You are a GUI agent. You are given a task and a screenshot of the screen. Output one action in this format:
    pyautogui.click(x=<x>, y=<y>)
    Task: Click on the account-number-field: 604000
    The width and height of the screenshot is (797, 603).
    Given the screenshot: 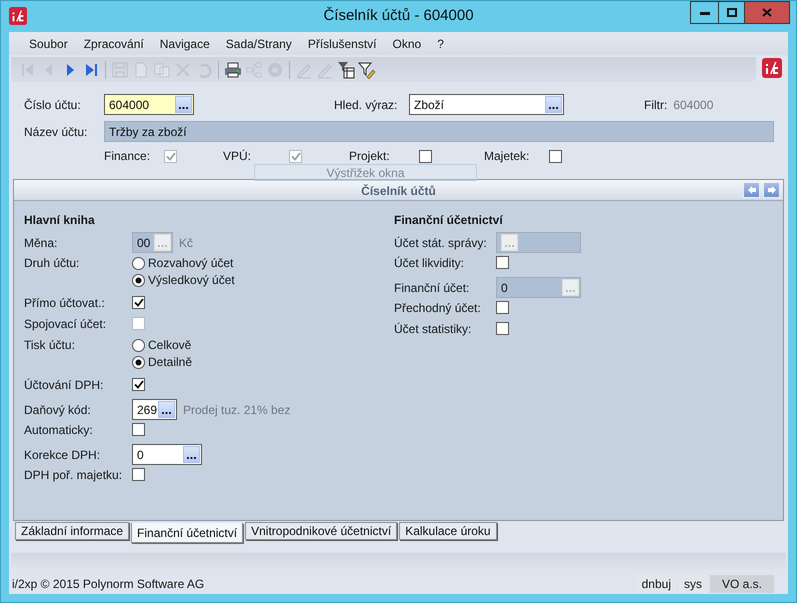 What is the action you would take?
    pyautogui.click(x=149, y=104)
    